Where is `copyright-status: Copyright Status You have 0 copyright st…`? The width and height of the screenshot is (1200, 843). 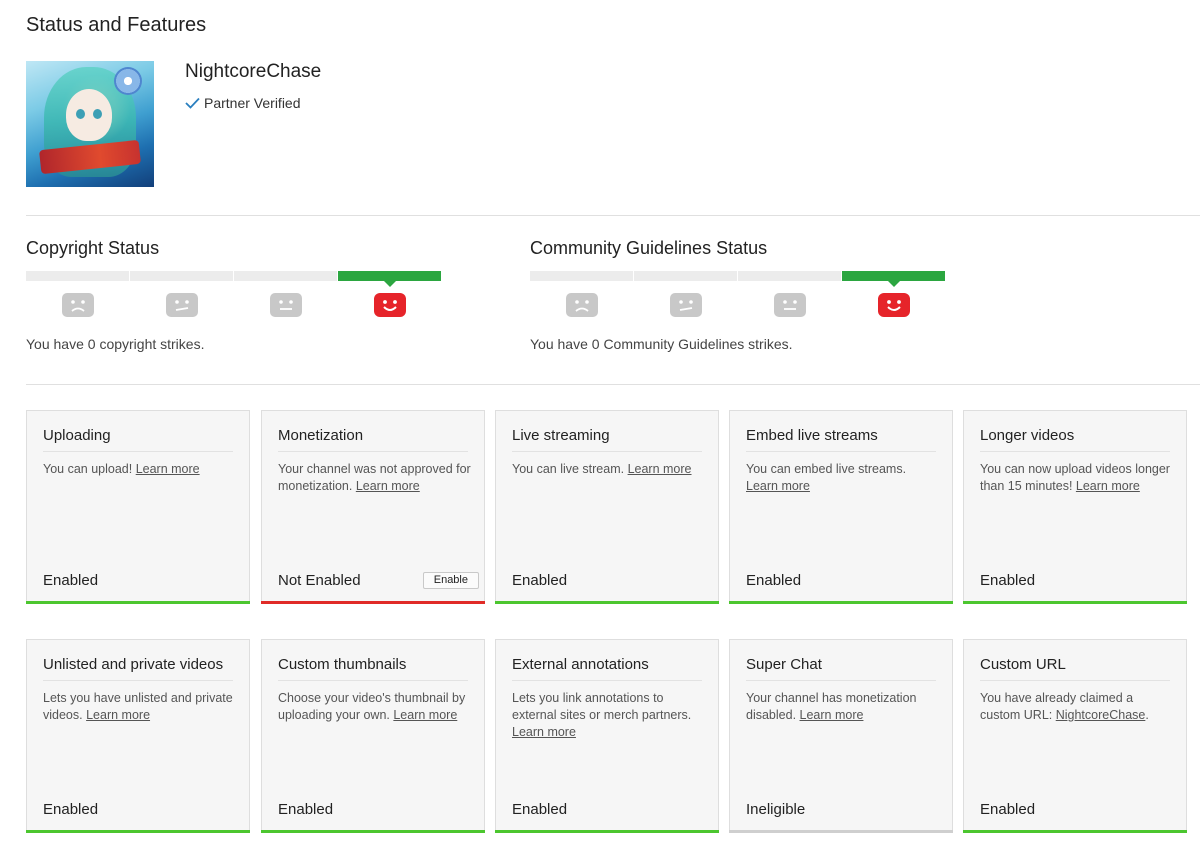 copyright-status: Copyright Status You have 0 copyright st… is located at coordinates (236, 295).